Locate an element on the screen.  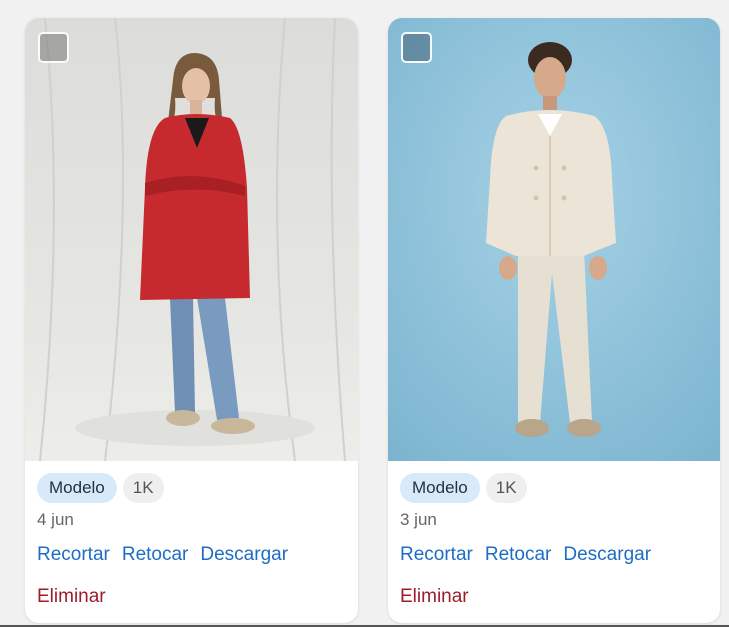
date-label: 4 jun is located at coordinates (55, 519).